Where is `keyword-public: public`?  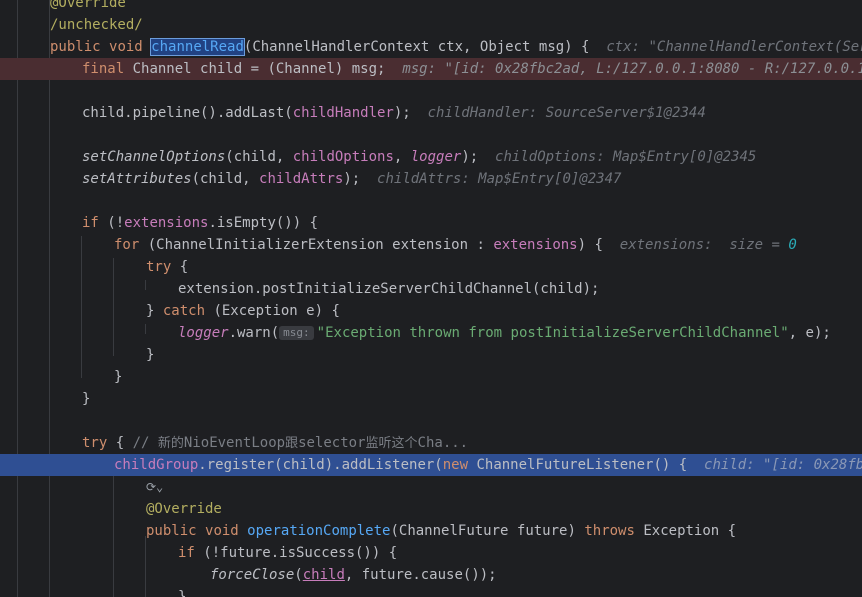
keyword-public: public is located at coordinates (171, 531).